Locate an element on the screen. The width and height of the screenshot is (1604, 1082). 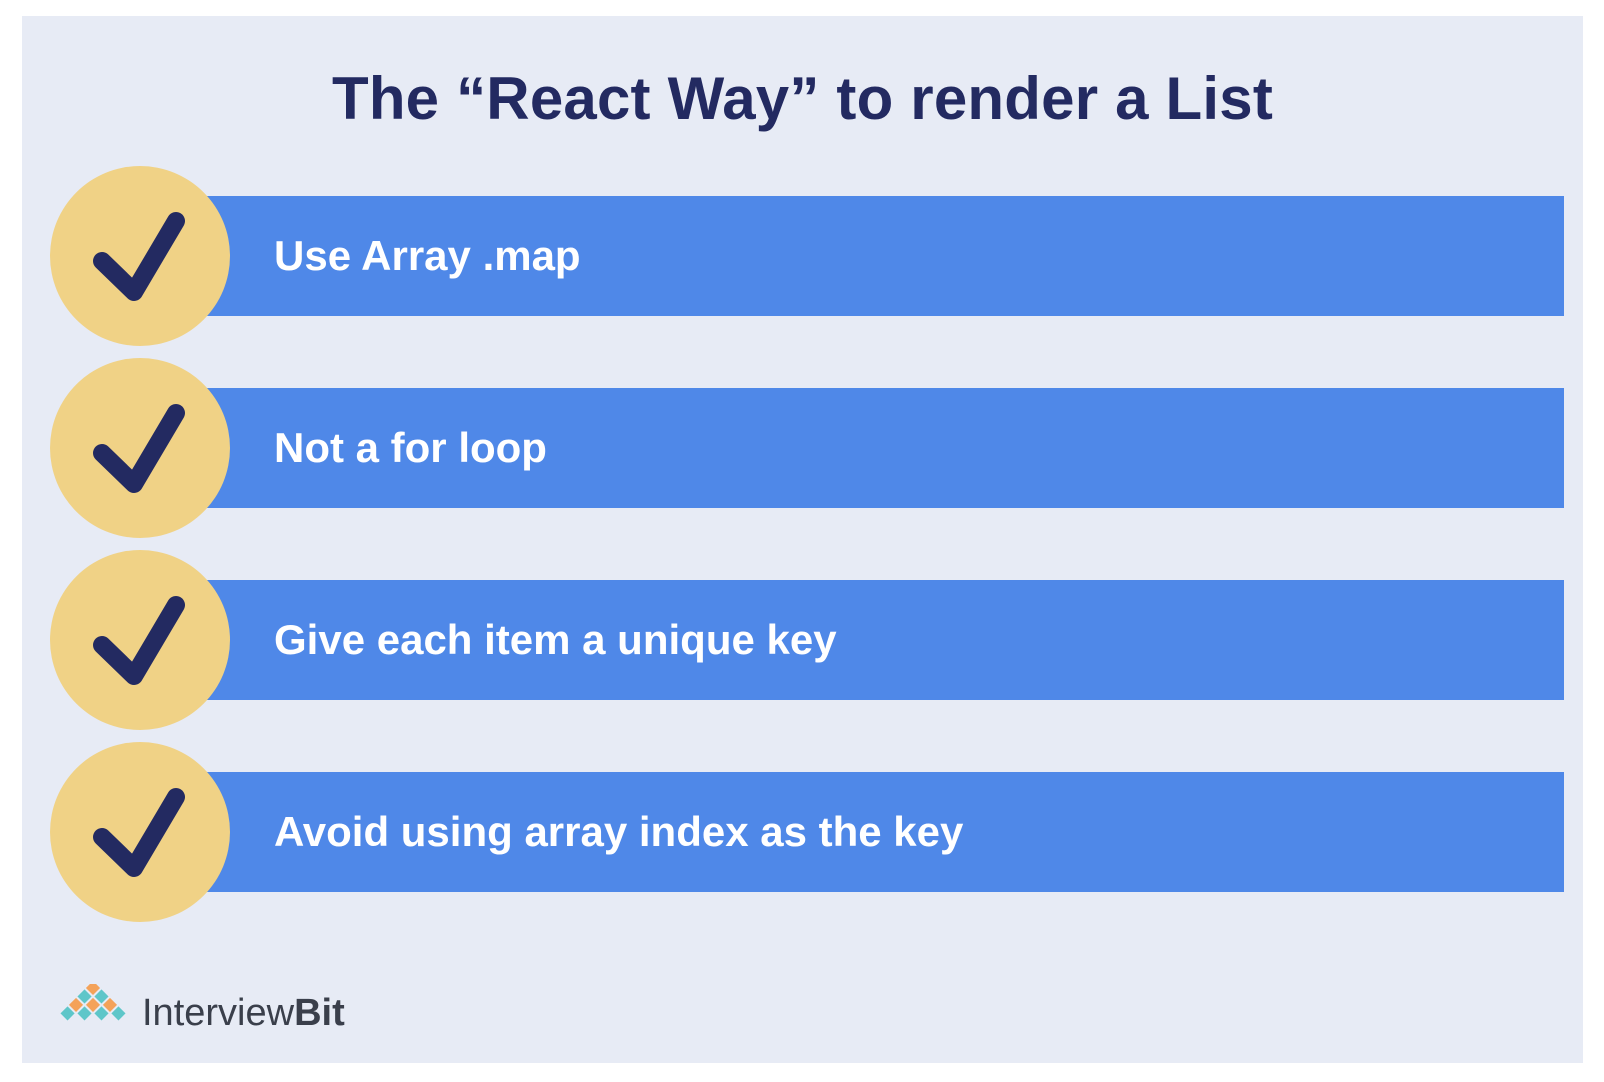
brand-logo: InterviewBit is located at coordinates (197, 1012).